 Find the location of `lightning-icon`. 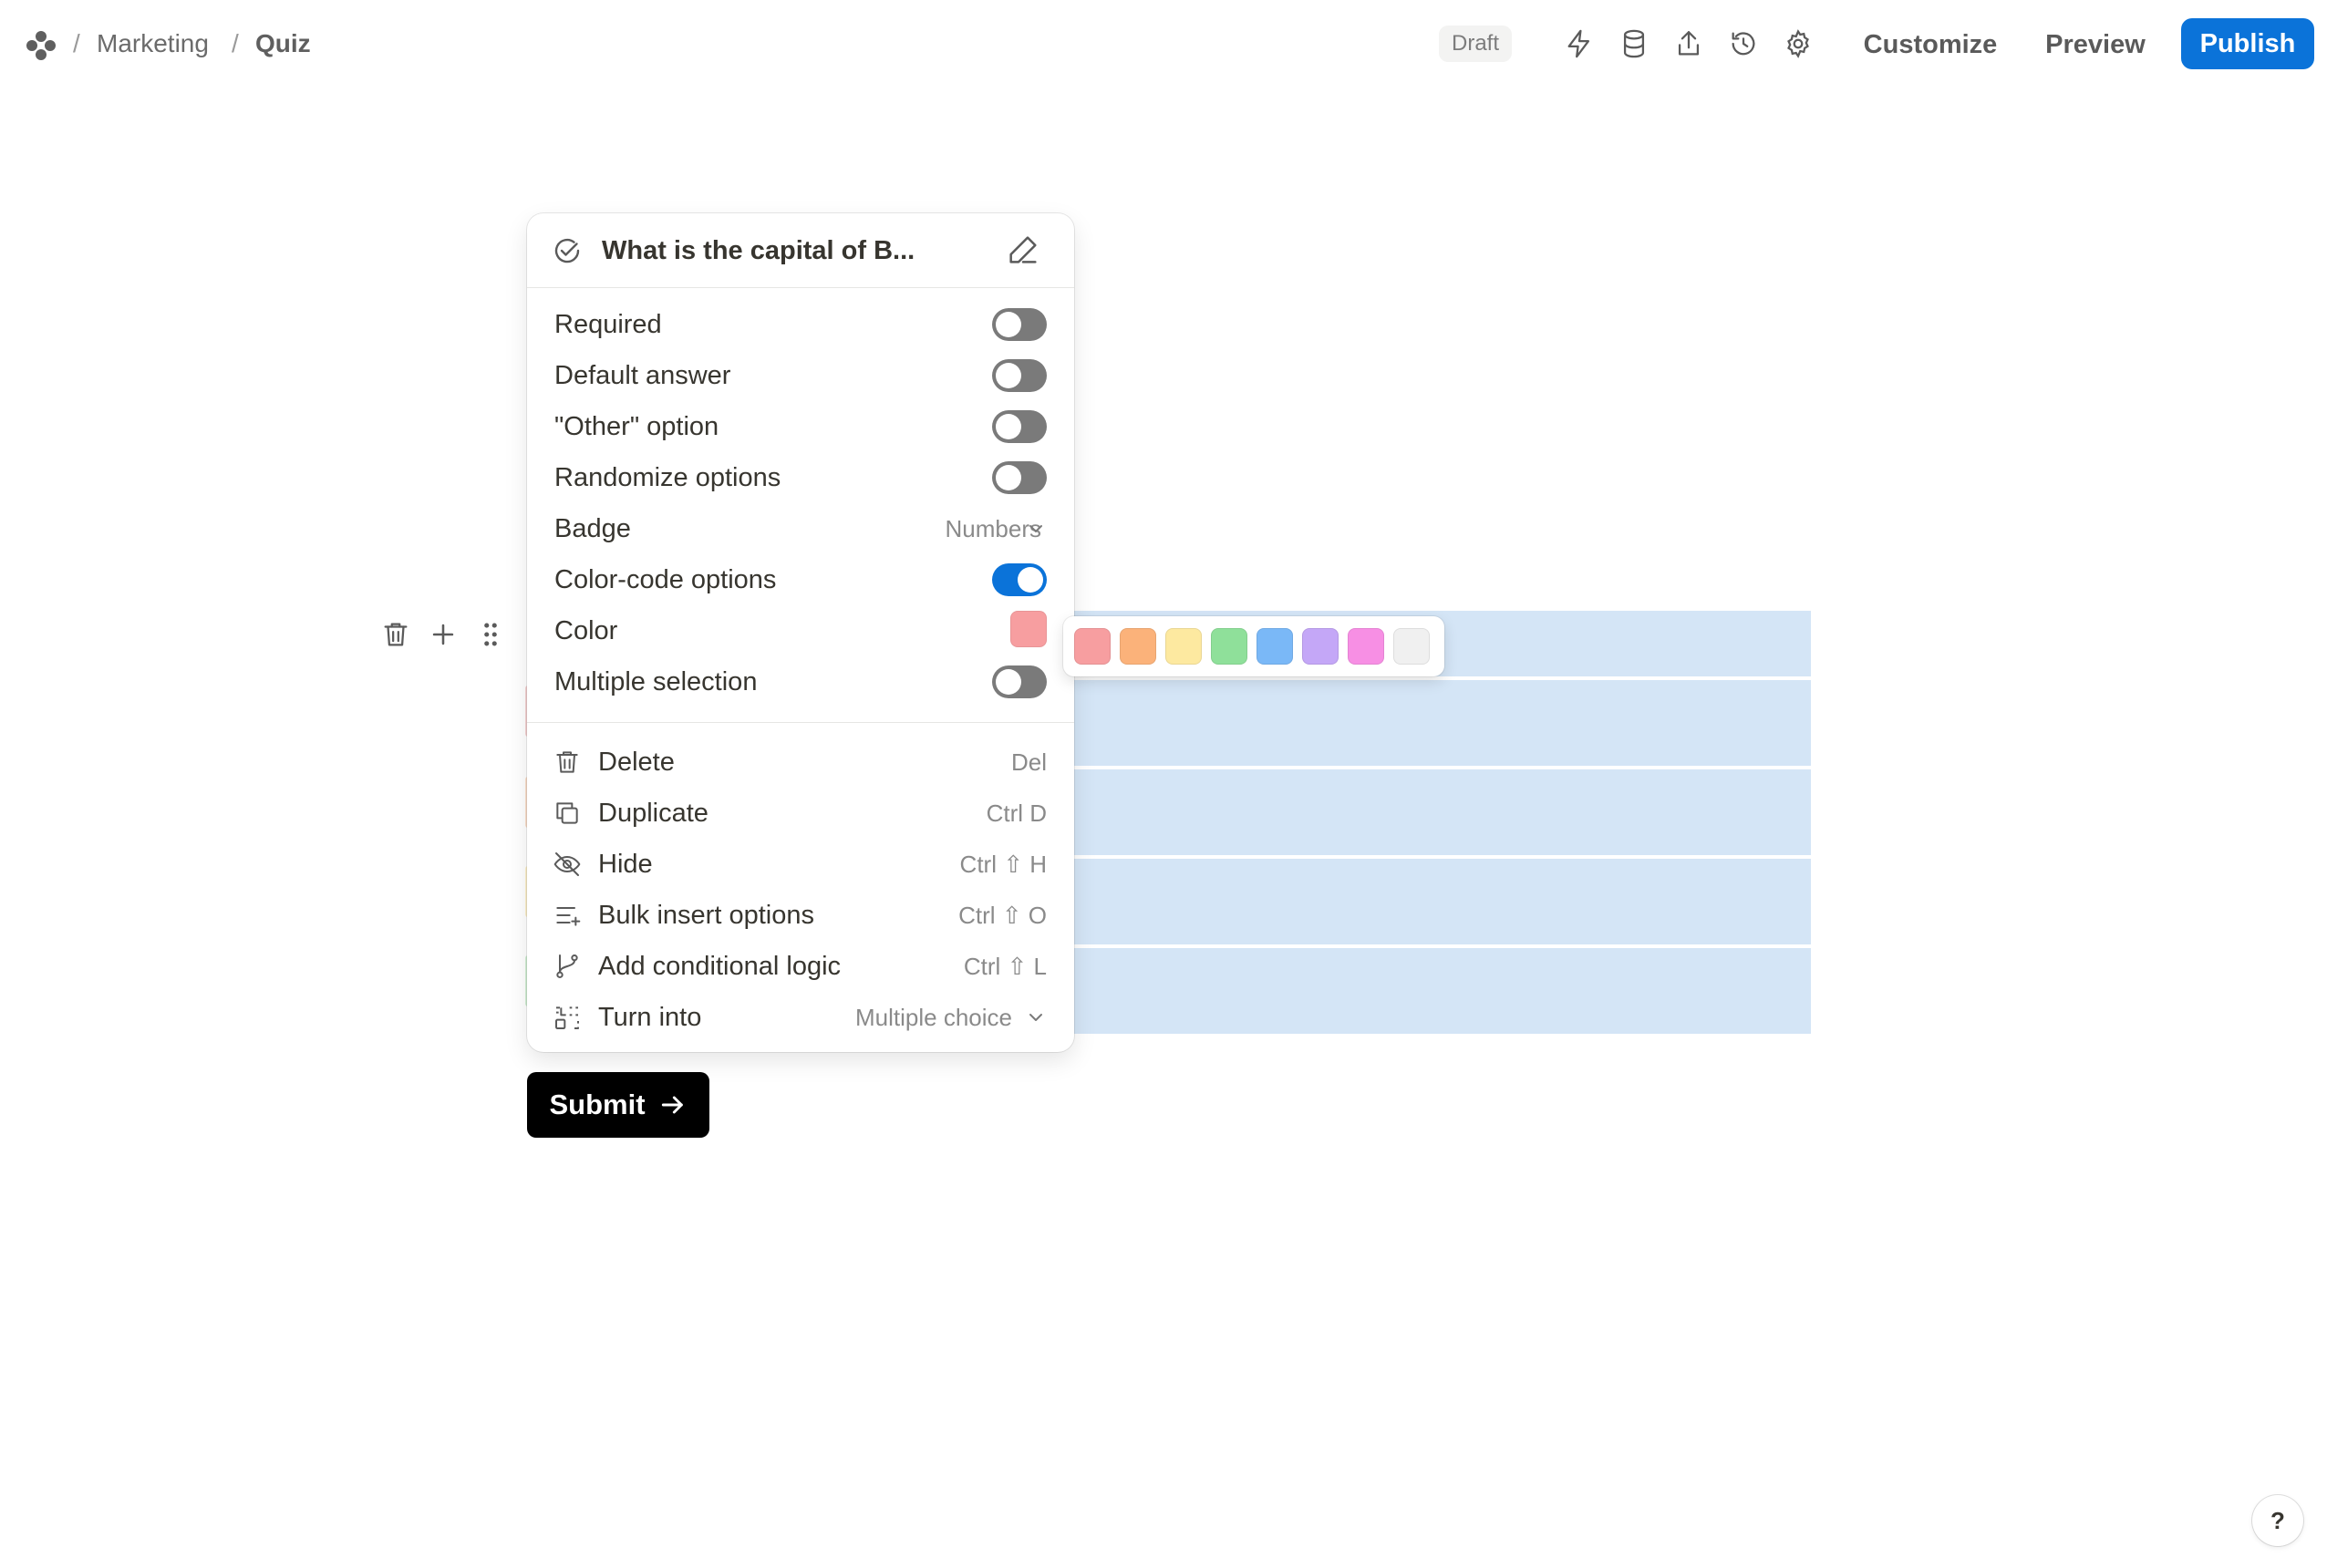

lightning-icon is located at coordinates (1579, 44).